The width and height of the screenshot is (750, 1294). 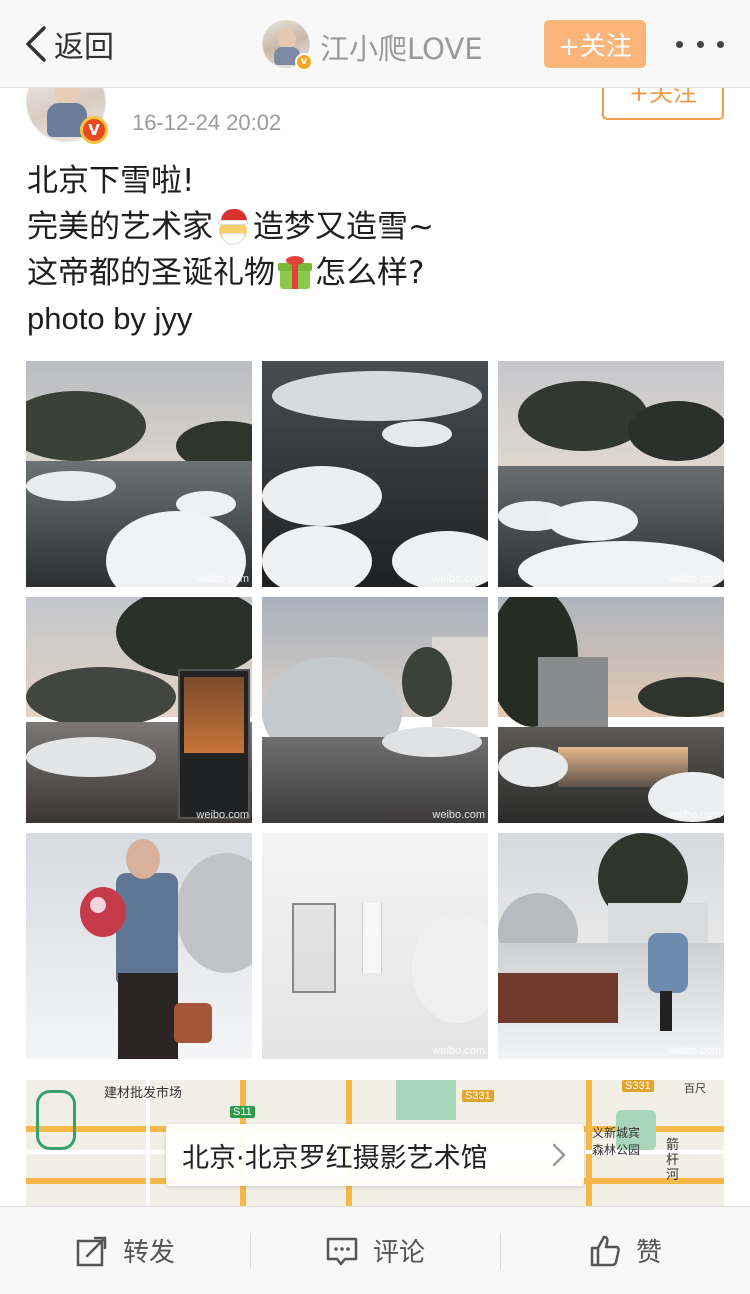 What do you see at coordinates (401, 47) in the screenshot?
I see `nav-username: 江小爬LOVE` at bounding box center [401, 47].